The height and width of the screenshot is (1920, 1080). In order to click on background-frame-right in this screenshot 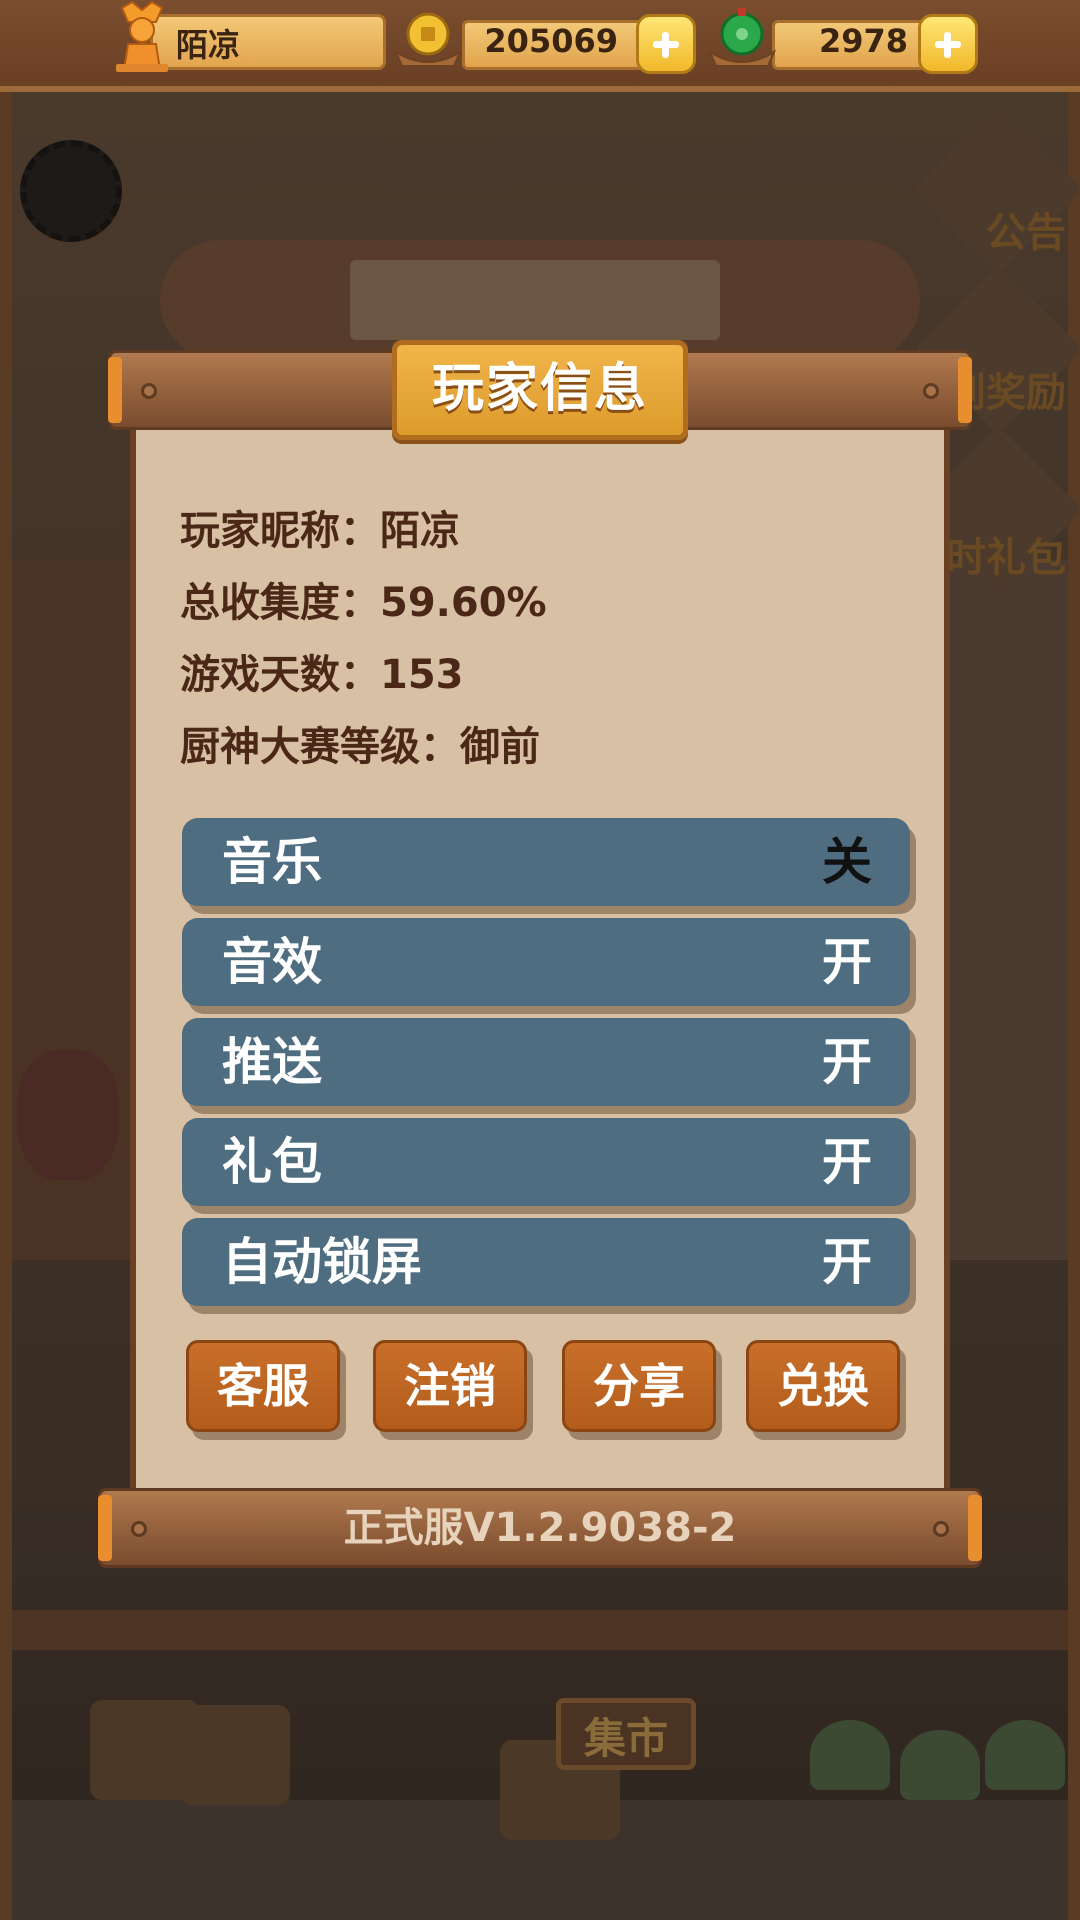, I will do `click(1074, 1005)`.